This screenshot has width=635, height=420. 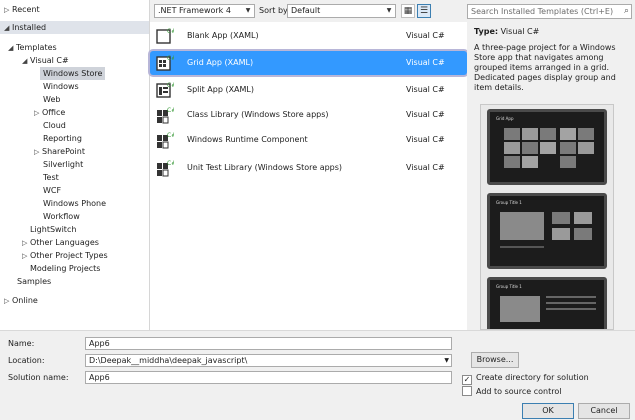 I want to click on tree-item-windows-store: Windows Store, so click(x=73, y=73).